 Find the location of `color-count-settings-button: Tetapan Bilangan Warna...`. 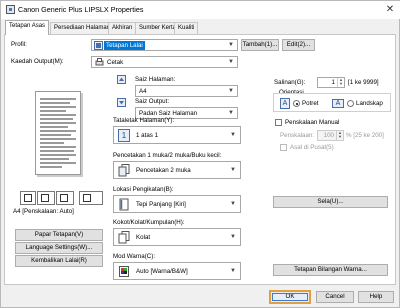

color-count-settings-button: Tetapan Bilangan Warna... is located at coordinates (330, 270).